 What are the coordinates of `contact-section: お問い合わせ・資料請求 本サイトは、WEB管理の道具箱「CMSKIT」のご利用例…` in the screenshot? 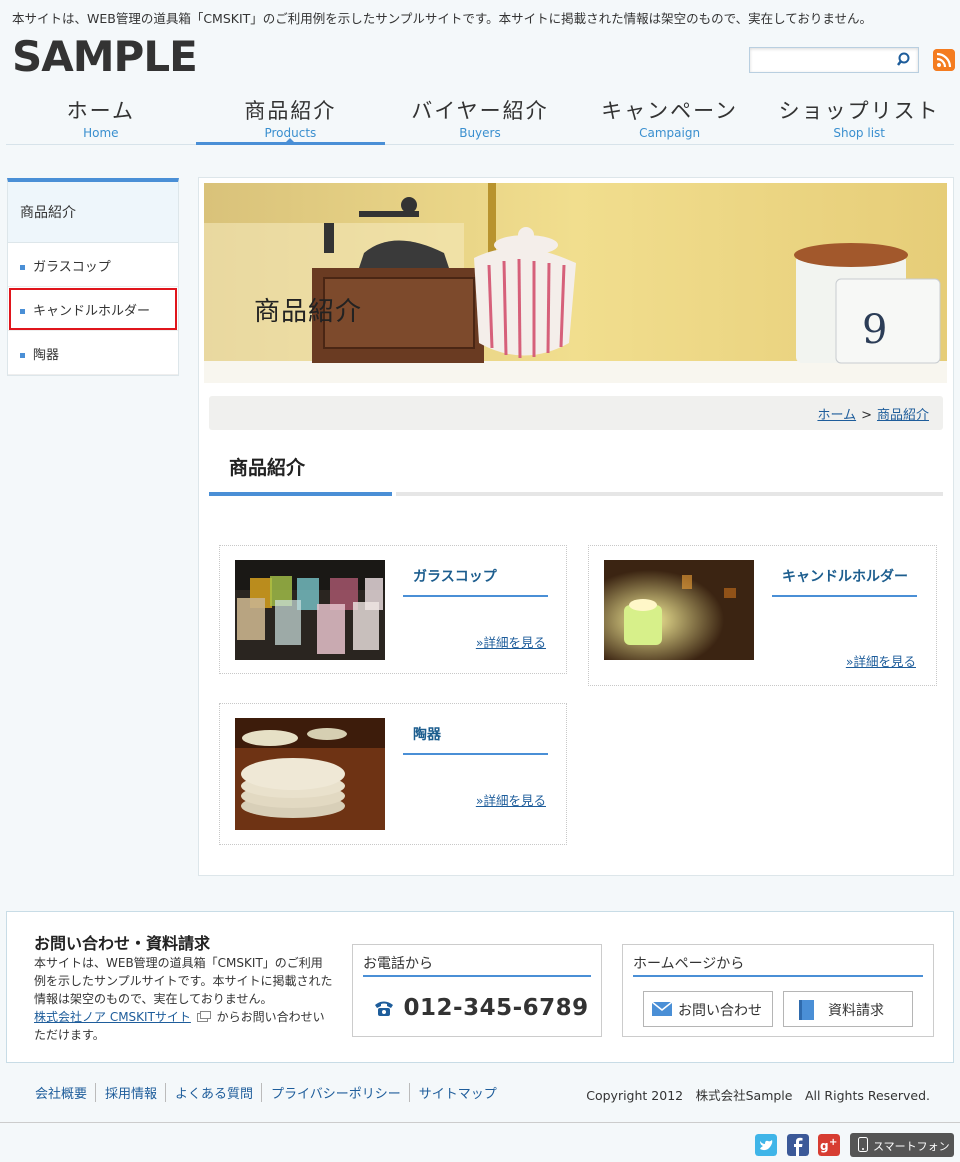 It's located at (480, 987).